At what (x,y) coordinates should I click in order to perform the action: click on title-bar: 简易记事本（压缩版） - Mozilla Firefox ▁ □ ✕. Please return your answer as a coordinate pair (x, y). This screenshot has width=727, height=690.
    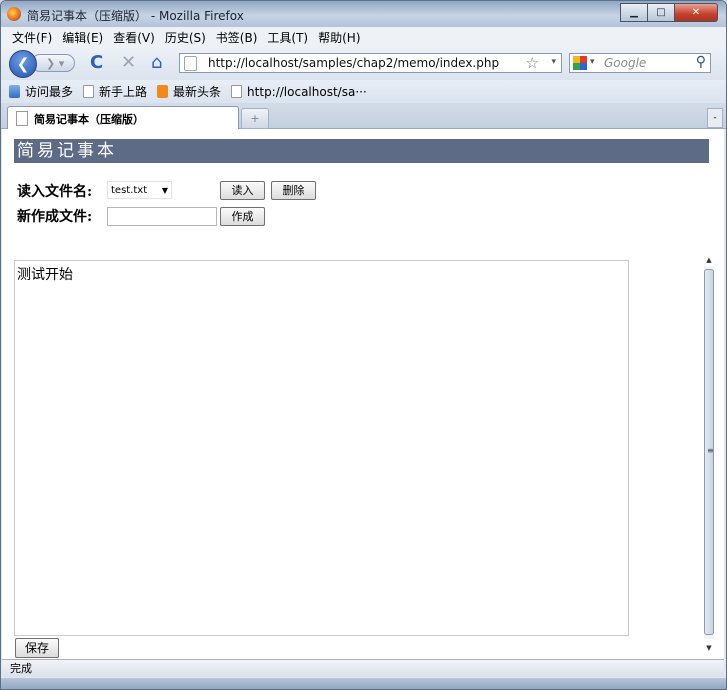
    Looking at the image, I should click on (363, 14).